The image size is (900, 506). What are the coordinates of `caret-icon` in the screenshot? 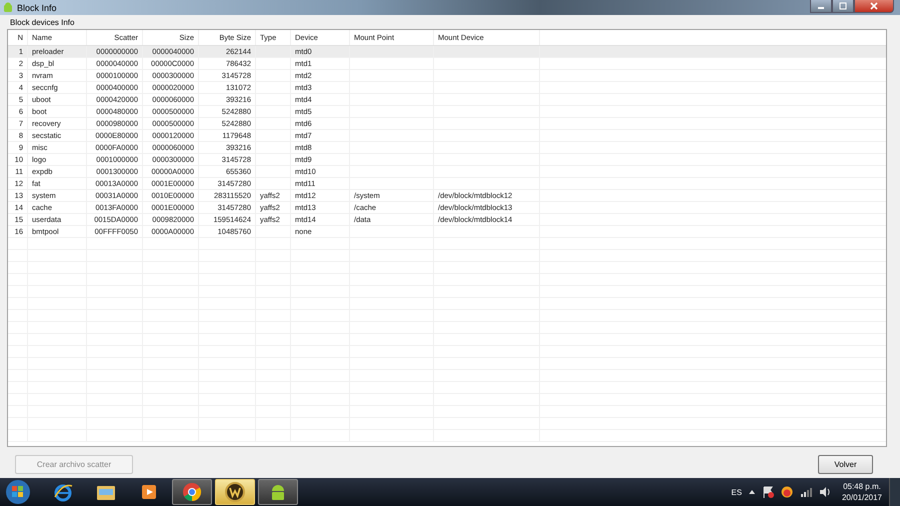 It's located at (751, 492).